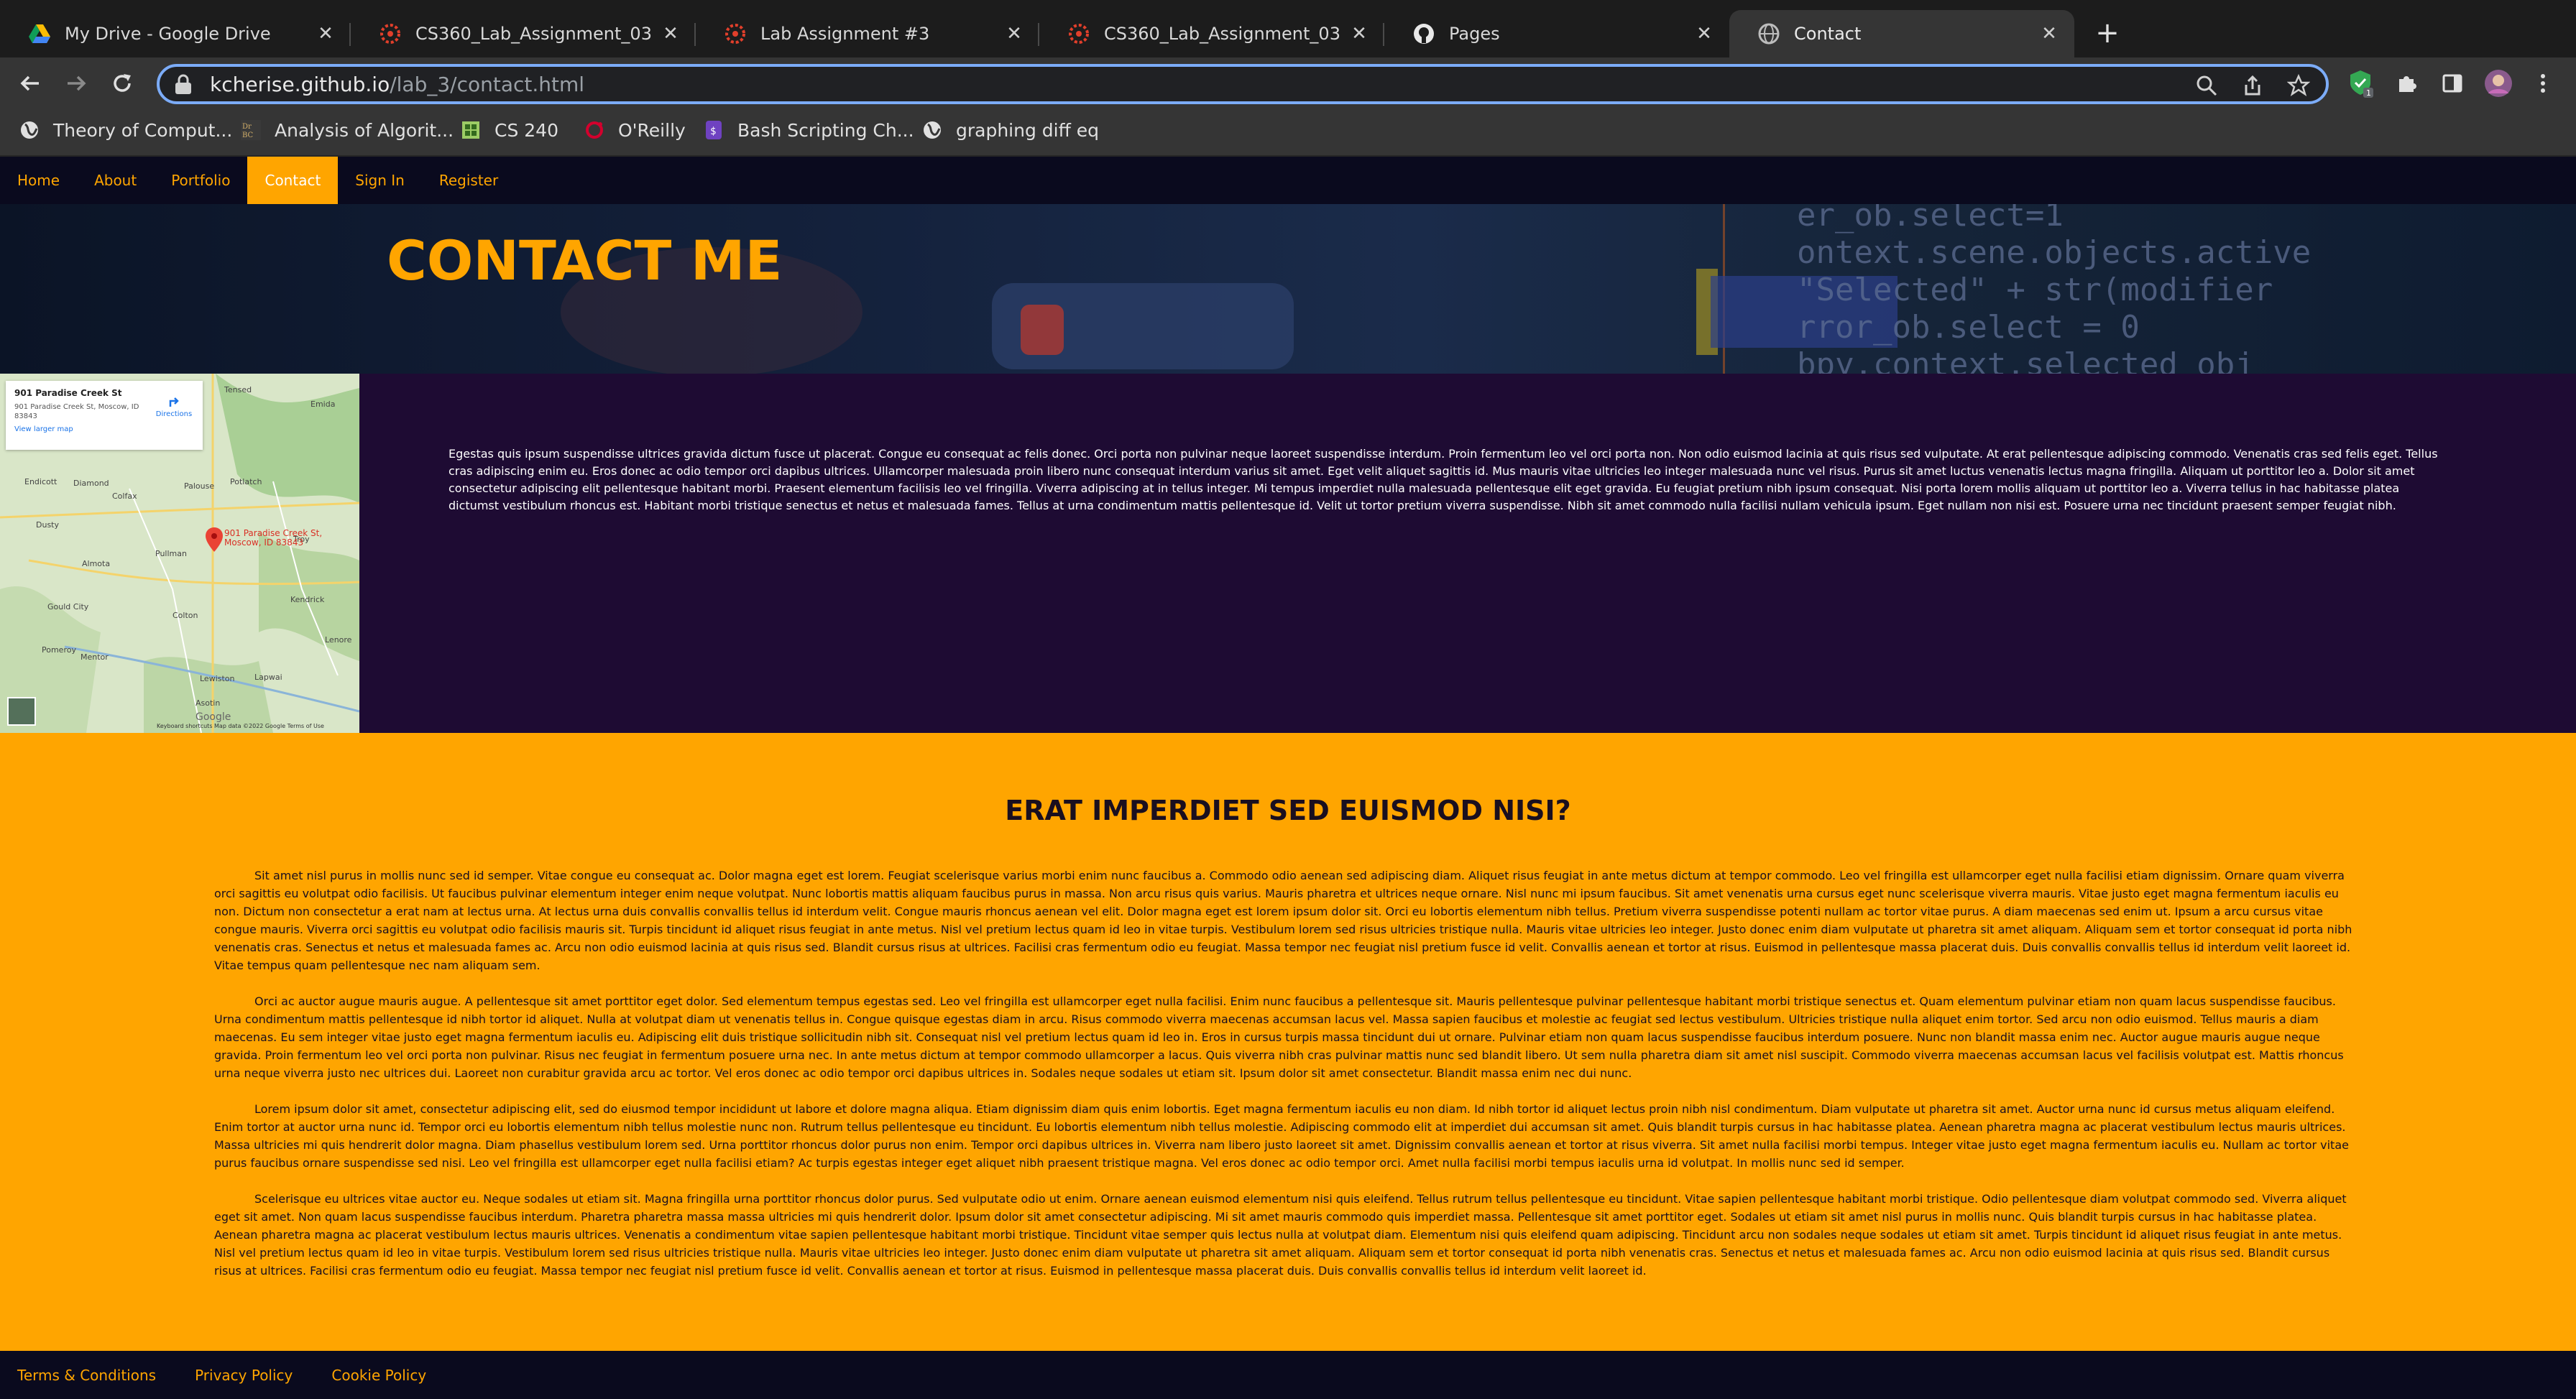 The width and height of the screenshot is (2576, 1399). Describe the element at coordinates (76, 411) in the screenshot. I see `map-address: 901 Paradise Creek St, Moscow, ID 83843` at that location.